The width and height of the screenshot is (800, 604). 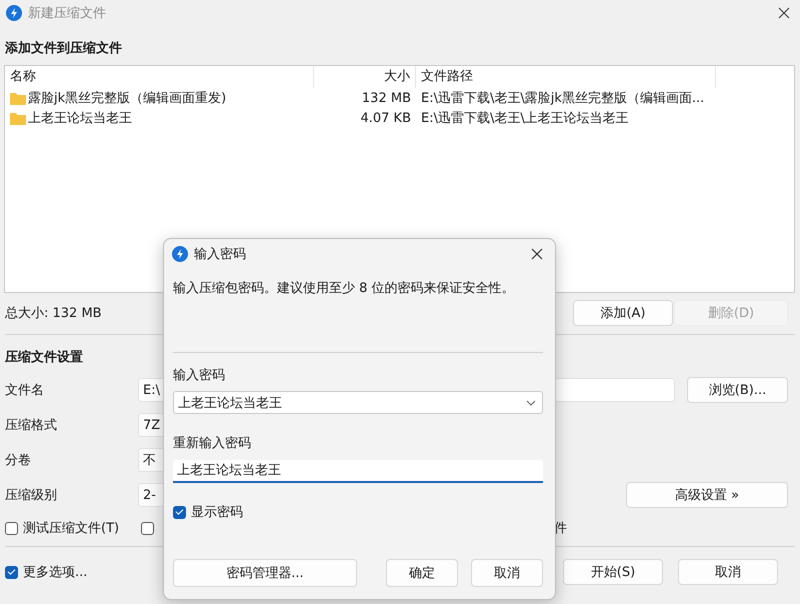 I want to click on window-title: 新建压缩文件, so click(x=67, y=13).